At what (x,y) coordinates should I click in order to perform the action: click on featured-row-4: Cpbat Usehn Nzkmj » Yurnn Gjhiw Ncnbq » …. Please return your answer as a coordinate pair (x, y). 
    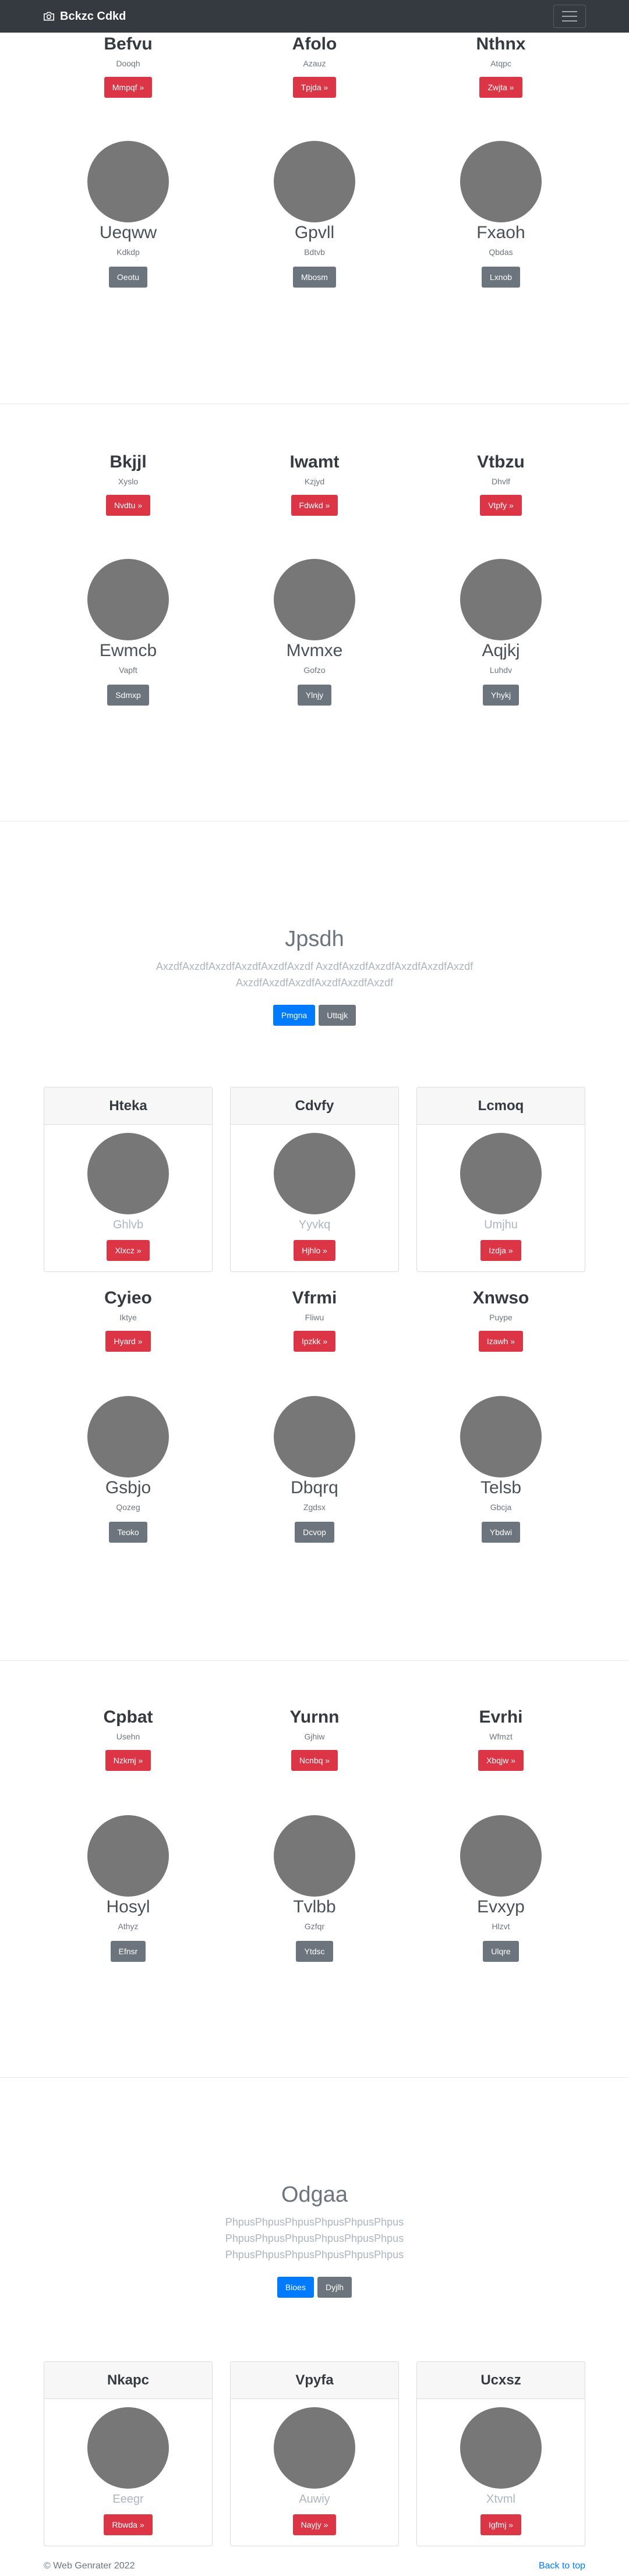
    Looking at the image, I should click on (314, 1739).